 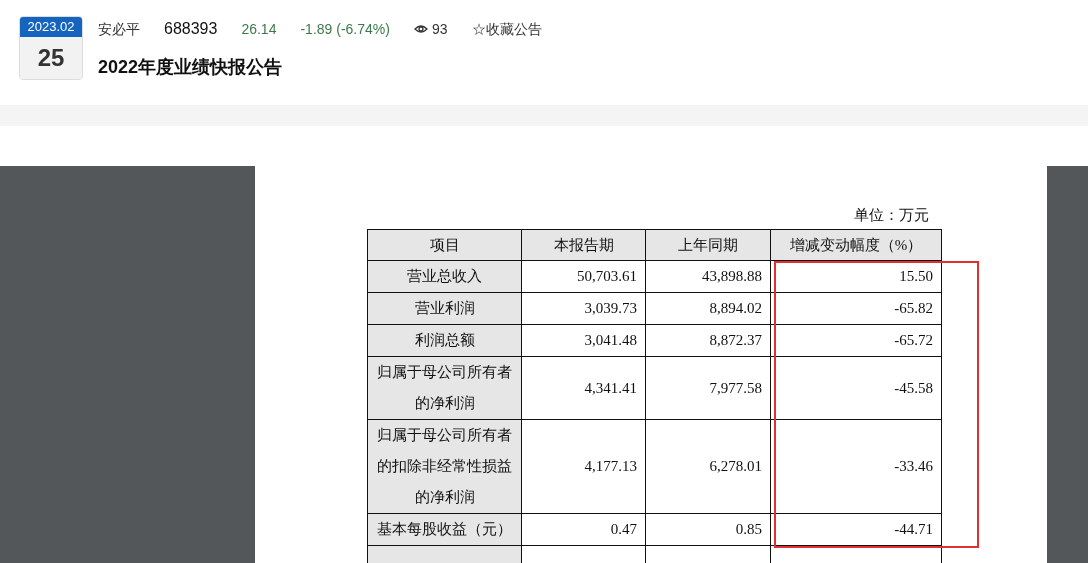 I want to click on row-label: 营业利润, so click(x=444, y=308).